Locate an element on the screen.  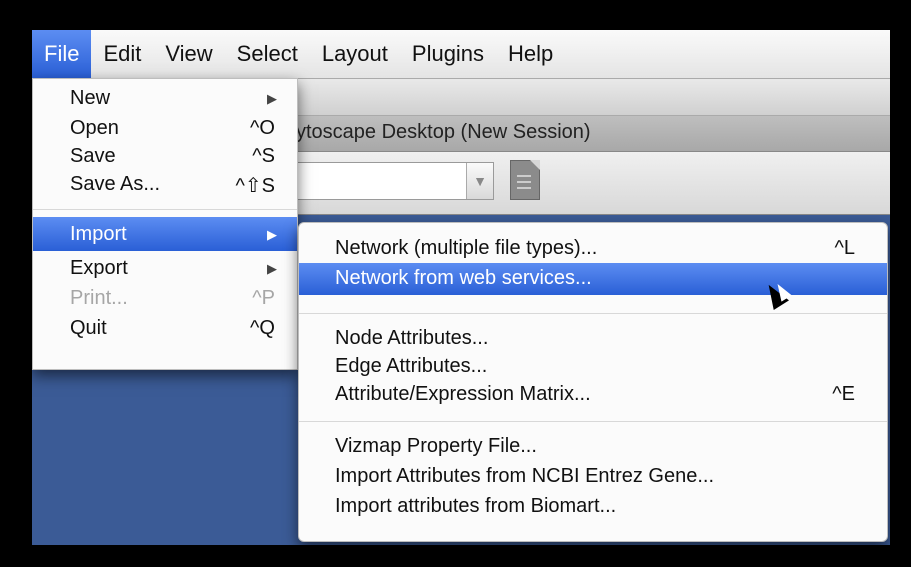
menu-item-new: New ▶ is located at coordinates (165, 98).